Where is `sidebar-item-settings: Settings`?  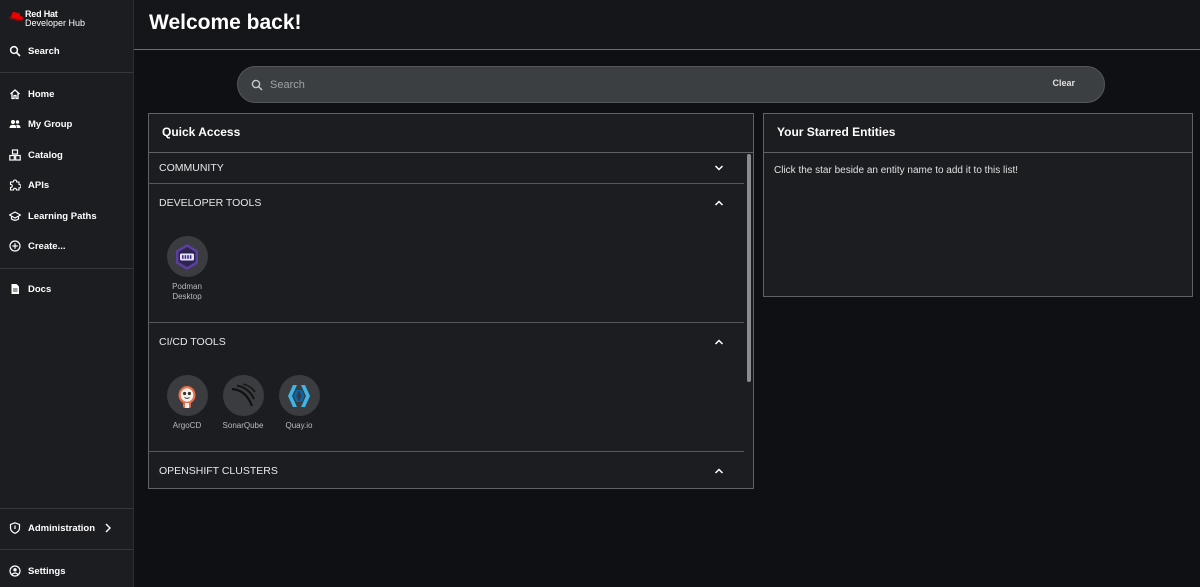
sidebar-item-settings: Settings is located at coordinates (66, 571).